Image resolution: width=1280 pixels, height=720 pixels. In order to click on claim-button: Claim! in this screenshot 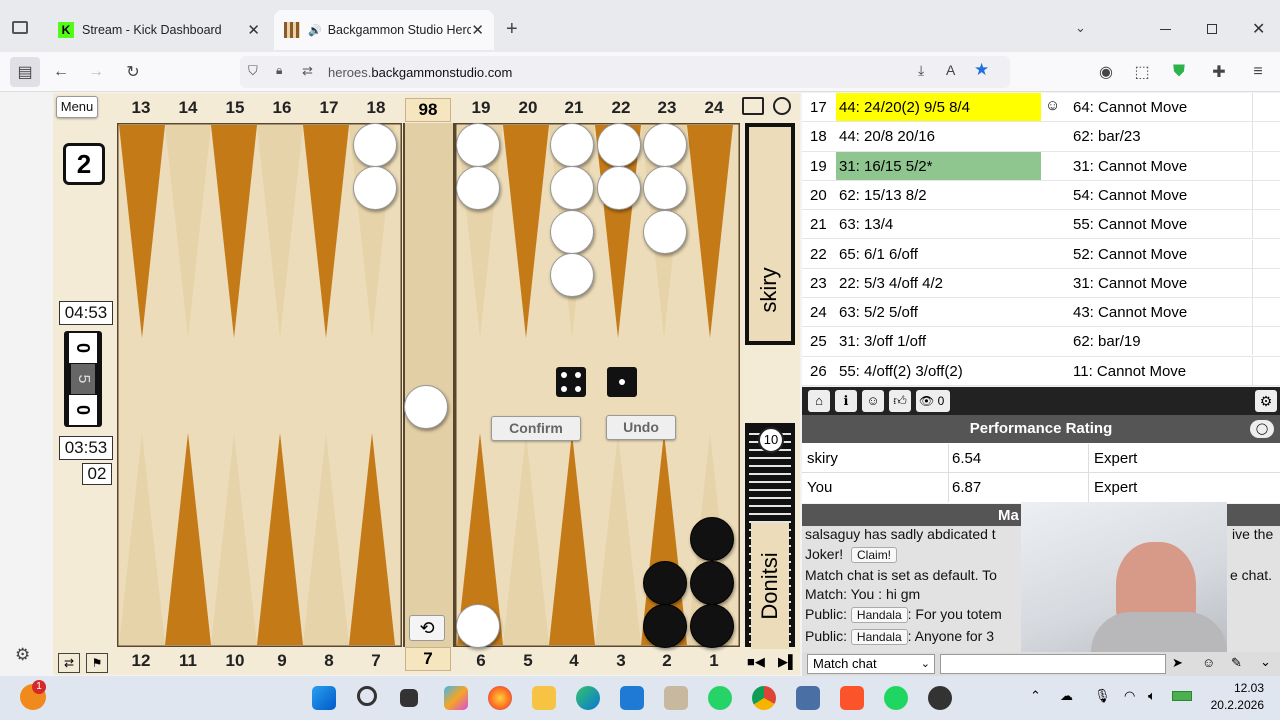, I will do `click(874, 555)`.